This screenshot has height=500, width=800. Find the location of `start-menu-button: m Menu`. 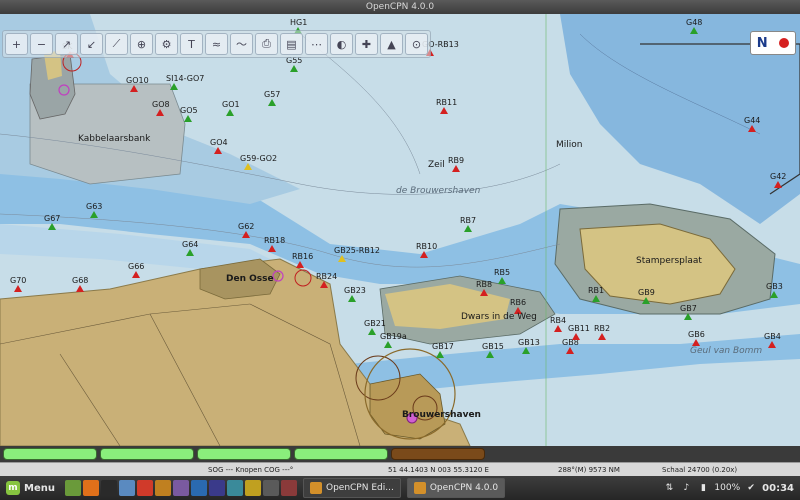

start-menu-button: m Menu is located at coordinates (30, 488).